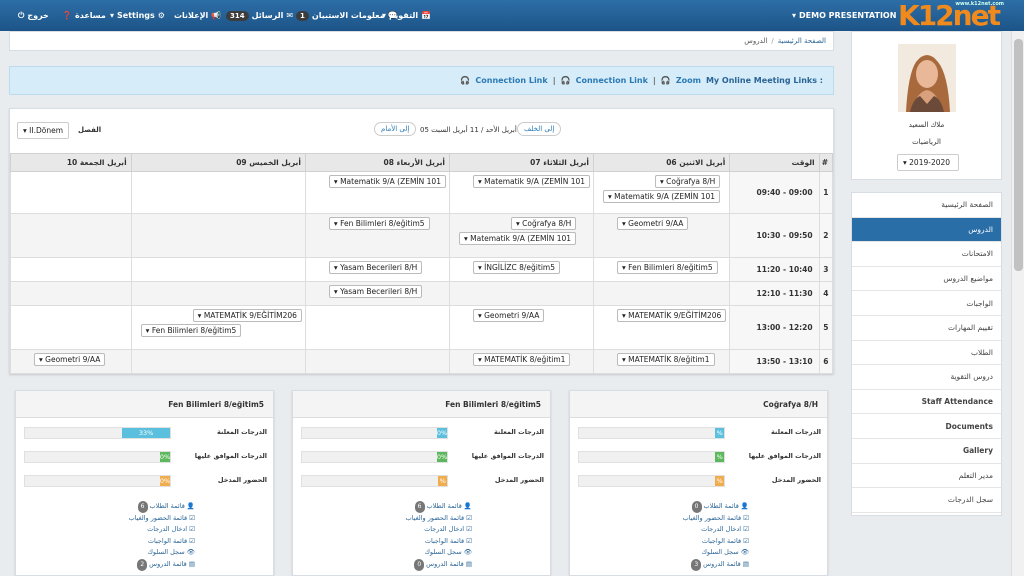 Image resolution: width=1024 pixels, height=576 pixels. Describe the element at coordinates (539, 129) in the screenshot. I see `prev-week-button: إلى الخلف` at that location.